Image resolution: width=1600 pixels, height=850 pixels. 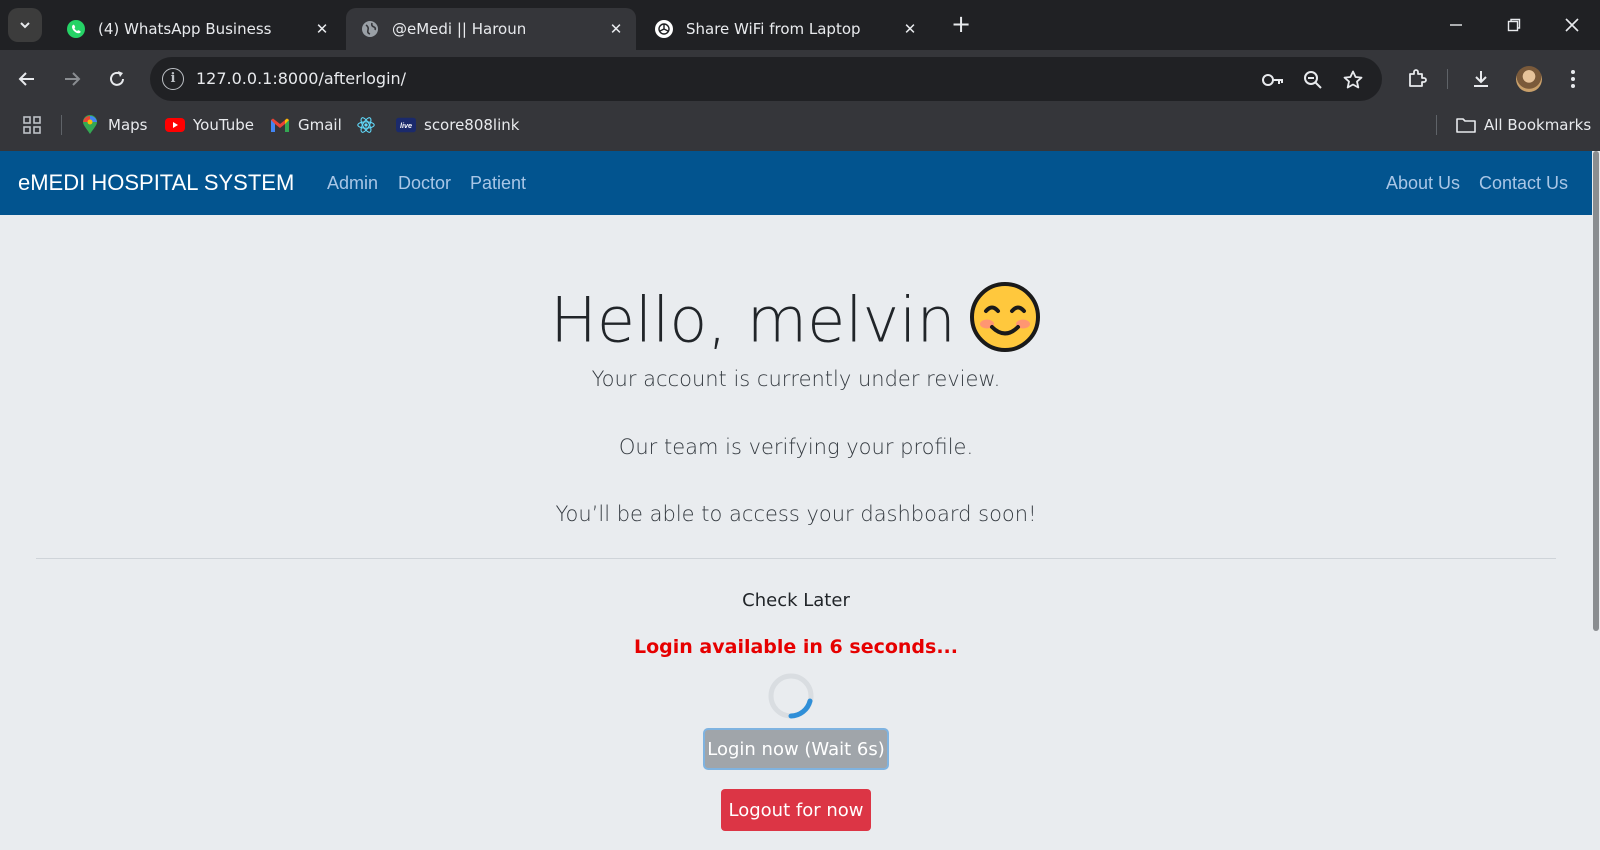 What do you see at coordinates (1573, 79) in the screenshot?
I see `kebab-menu-icon` at bounding box center [1573, 79].